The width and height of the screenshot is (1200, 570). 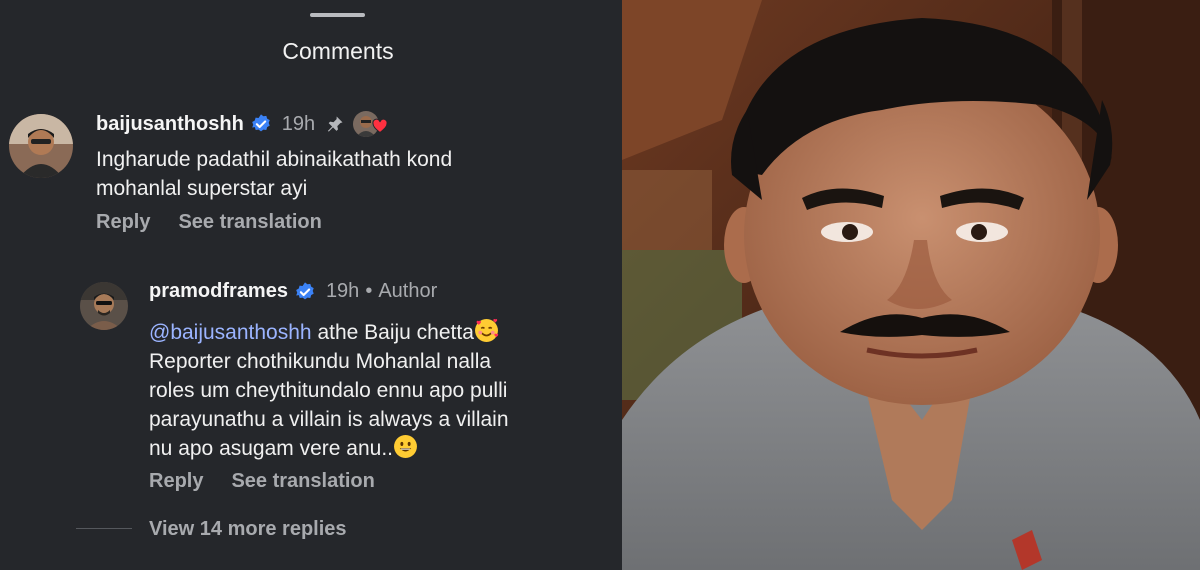 What do you see at coordinates (218, 291) in the screenshot?
I see `reply-username: pramodframes` at bounding box center [218, 291].